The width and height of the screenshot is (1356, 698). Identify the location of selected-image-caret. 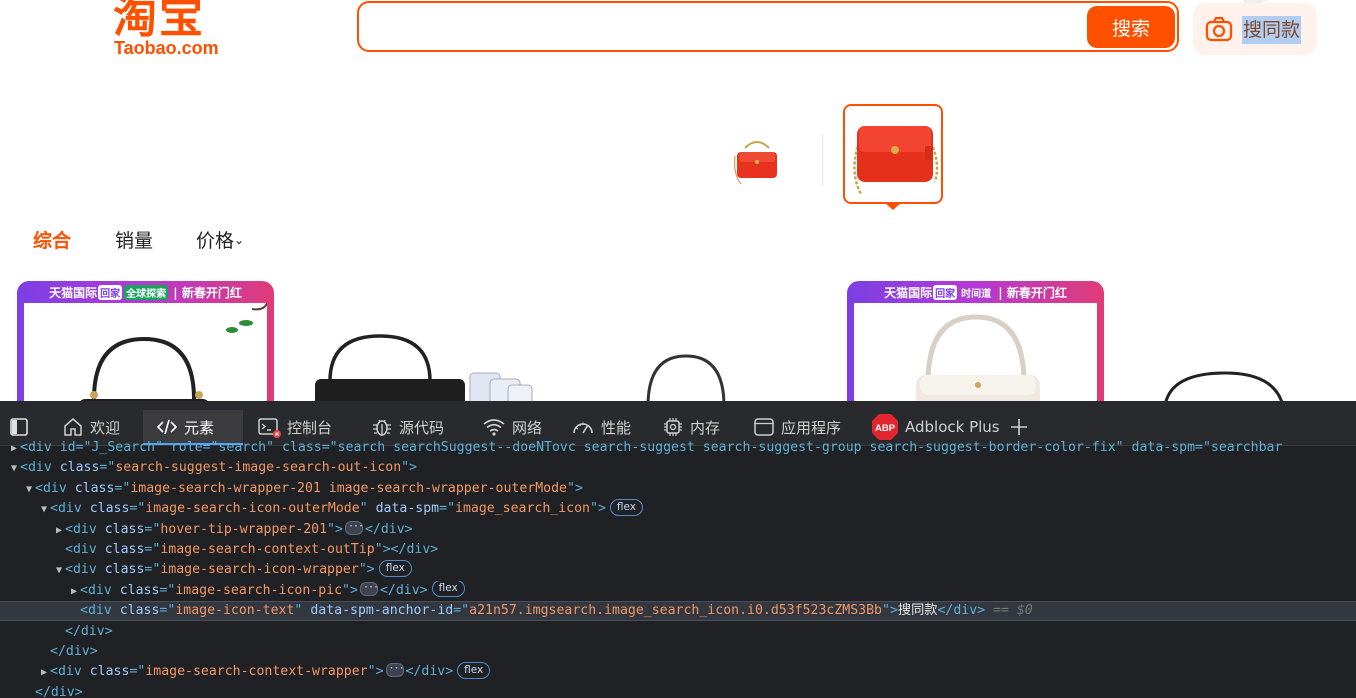
(893, 206).